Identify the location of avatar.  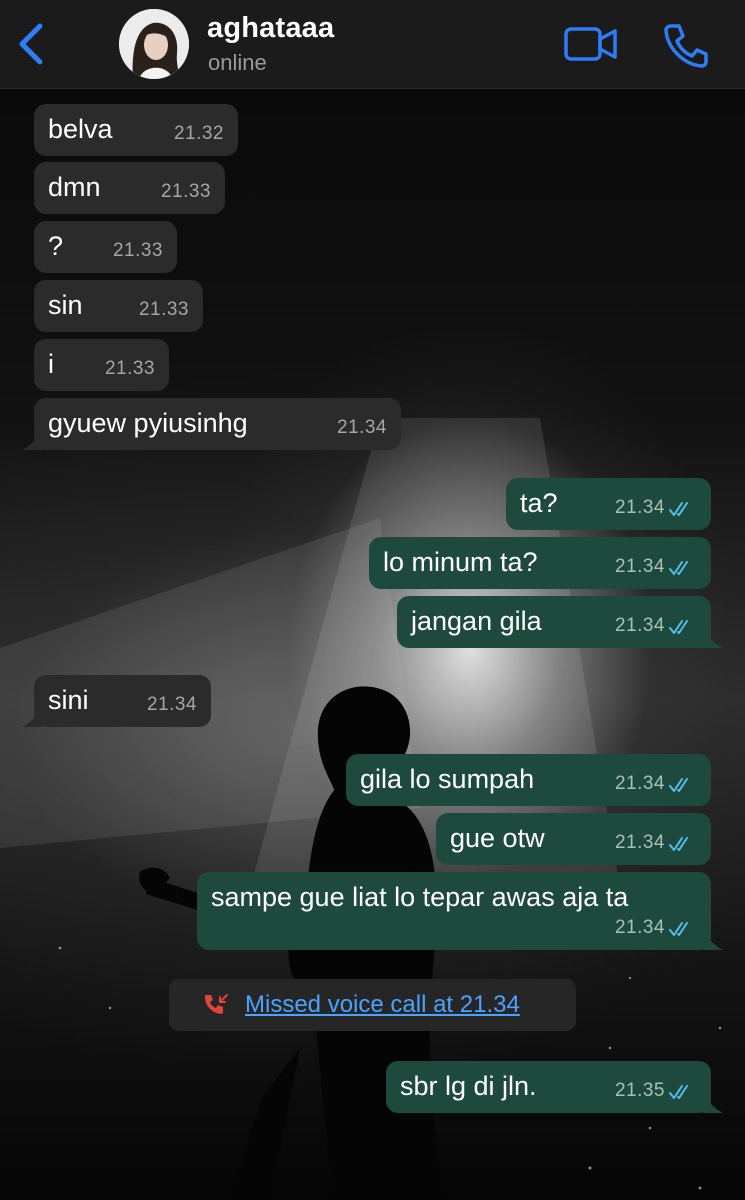
(154, 44).